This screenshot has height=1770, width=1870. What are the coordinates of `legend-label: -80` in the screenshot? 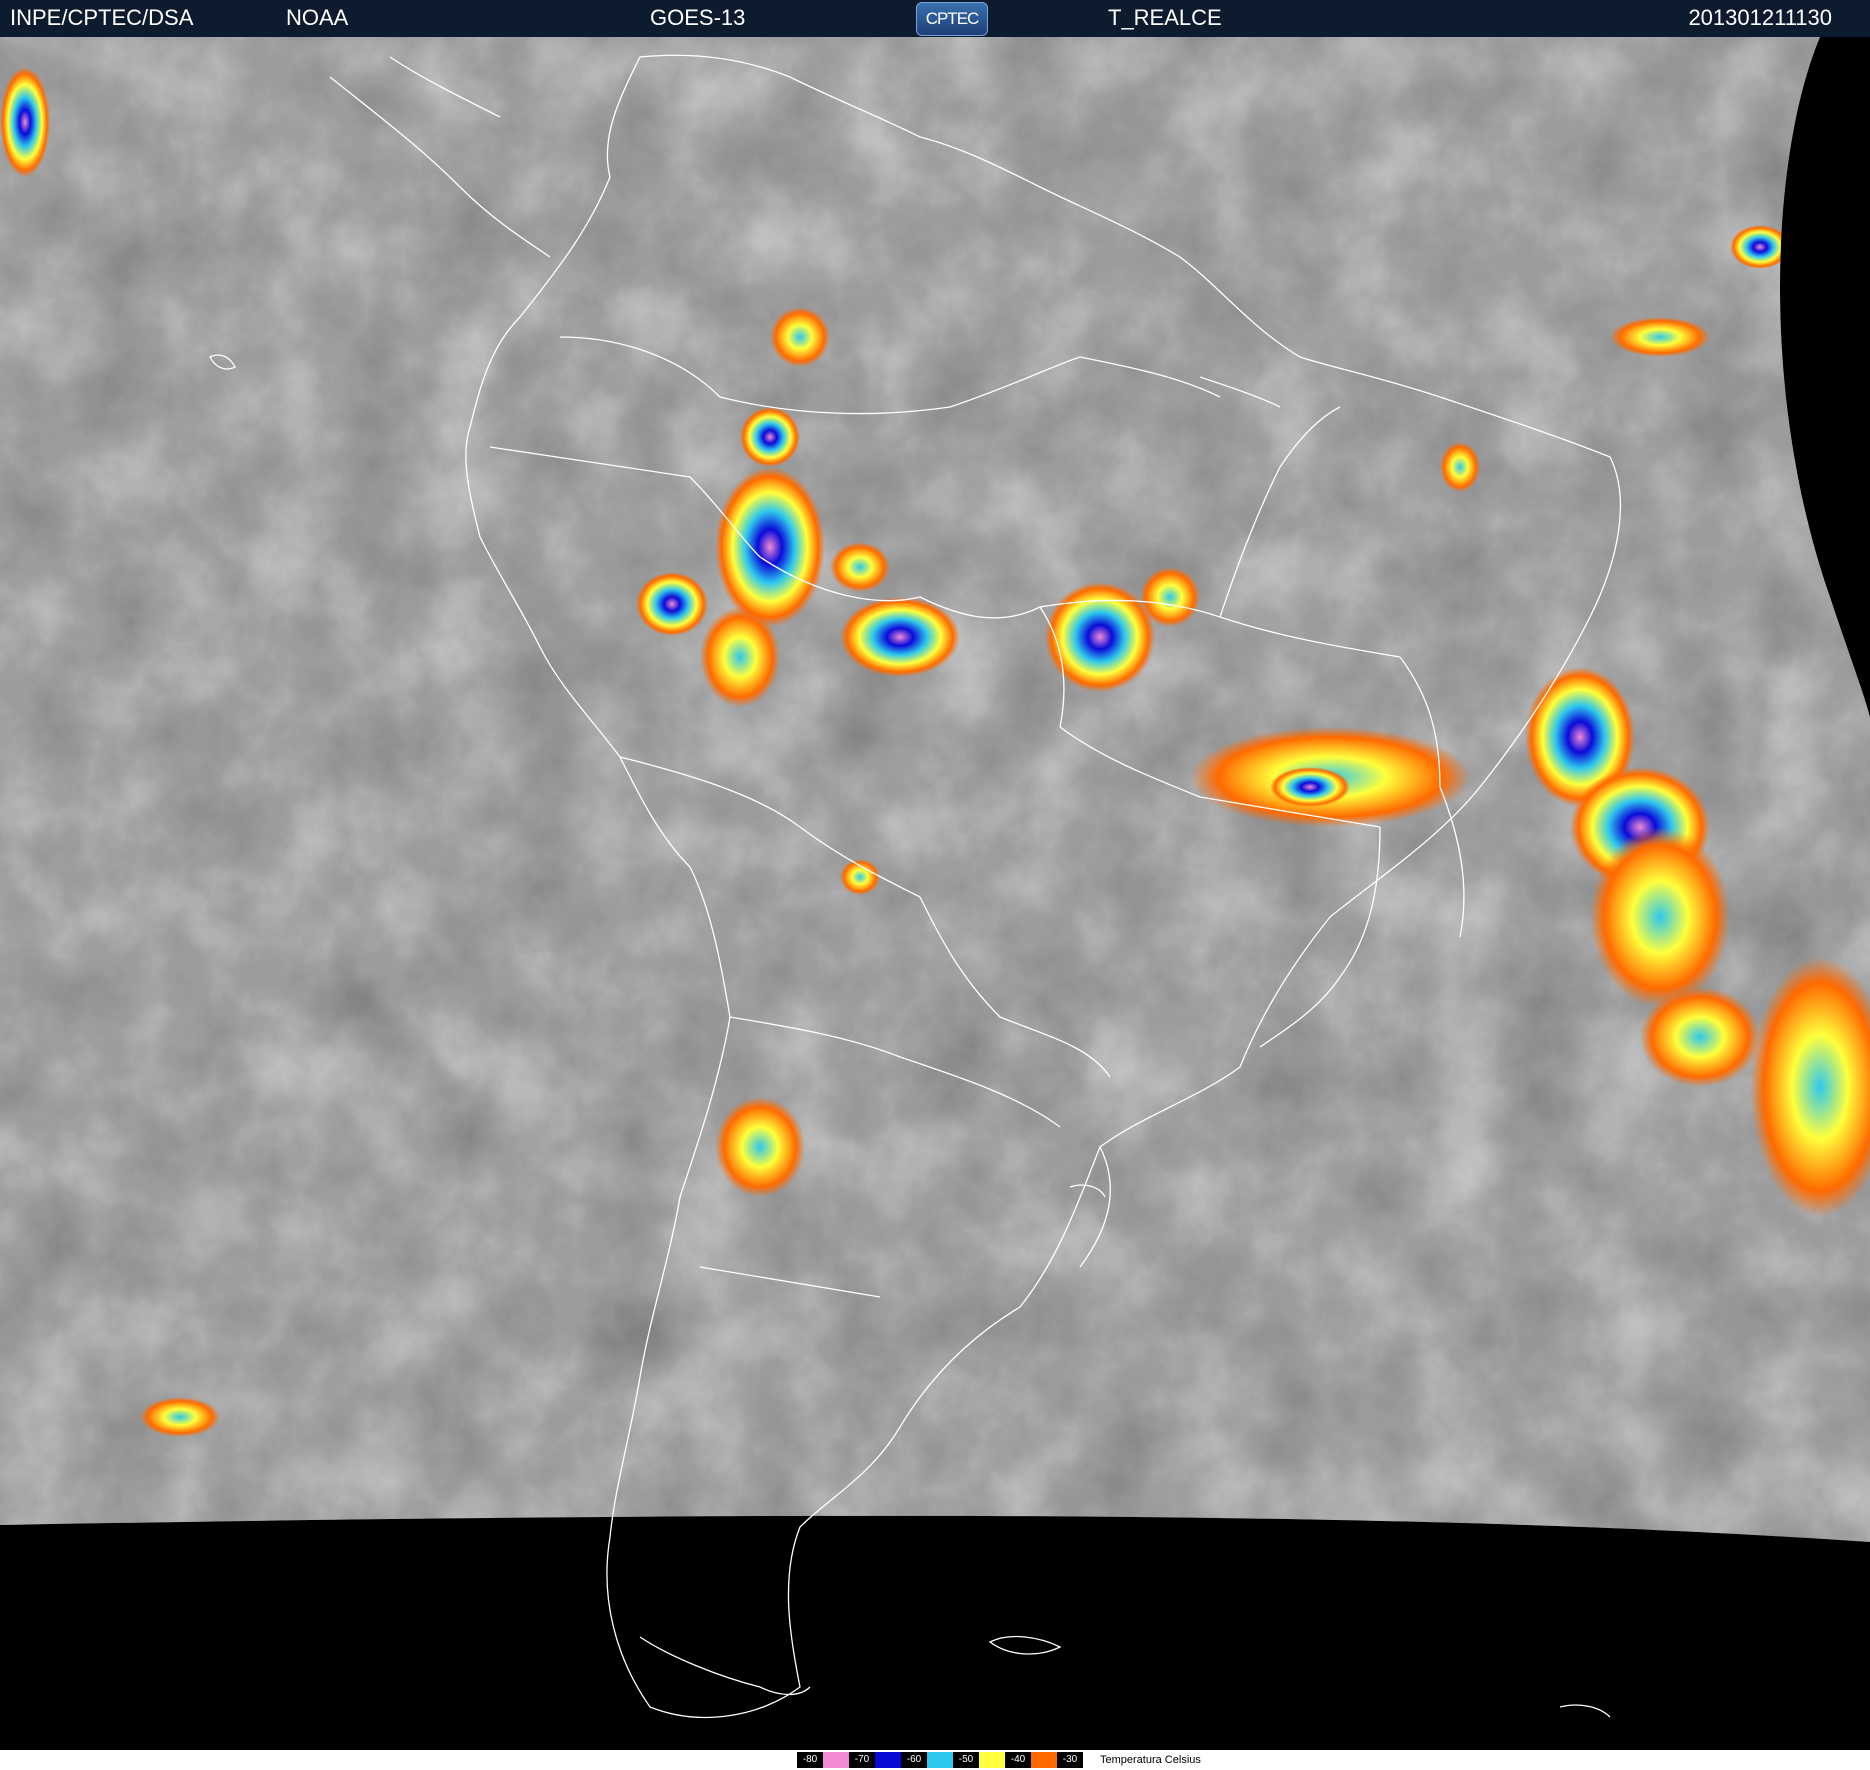 It's located at (810, 1760).